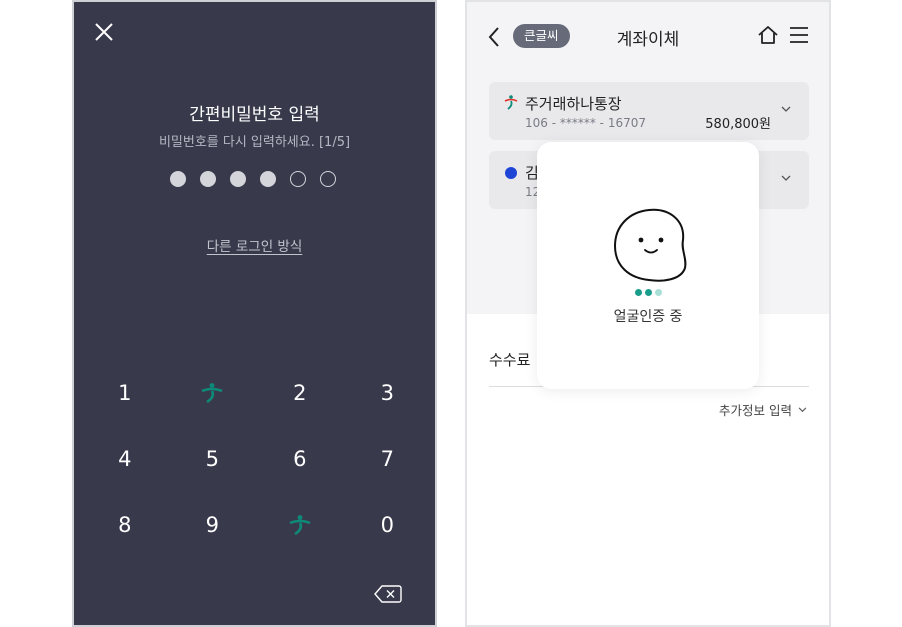 The image size is (902, 627). What do you see at coordinates (573, 104) in the screenshot?
I see `account-name: 주거래하나통장` at bounding box center [573, 104].